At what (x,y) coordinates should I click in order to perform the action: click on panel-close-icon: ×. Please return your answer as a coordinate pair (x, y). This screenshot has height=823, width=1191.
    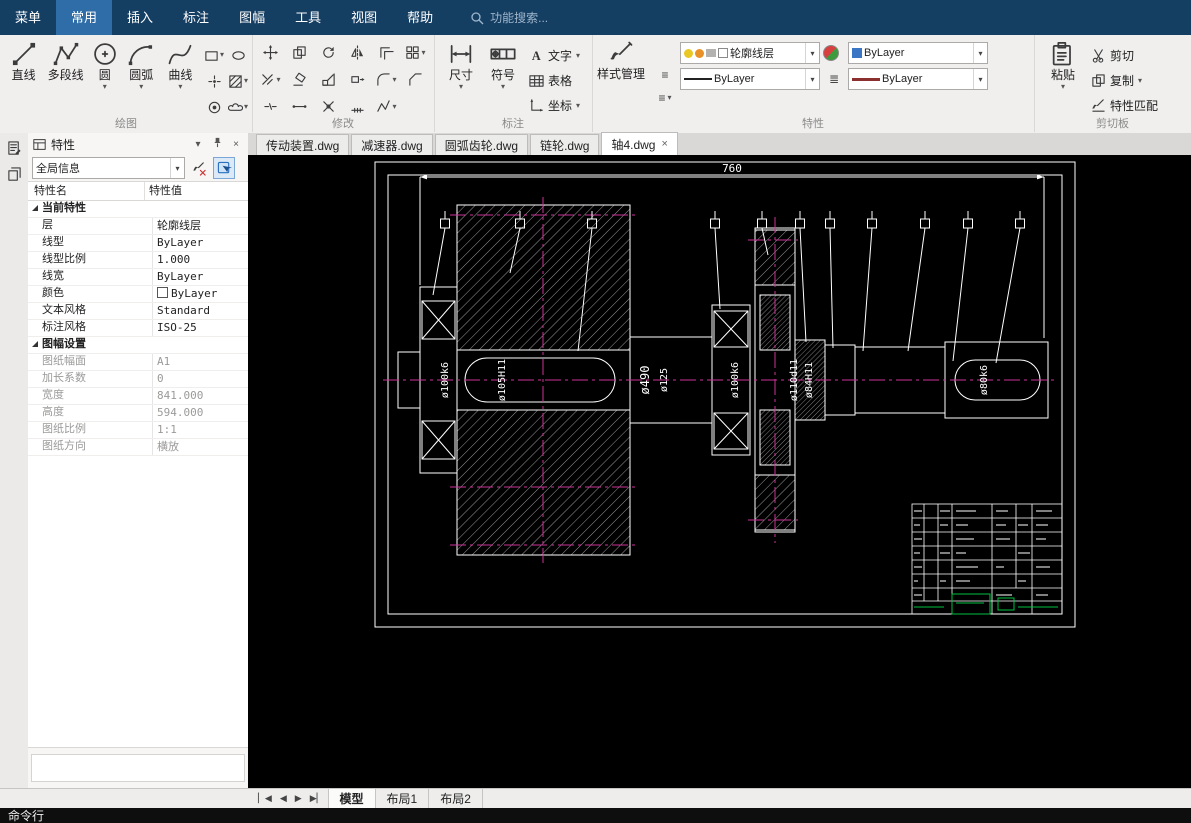
    Looking at the image, I should click on (236, 144).